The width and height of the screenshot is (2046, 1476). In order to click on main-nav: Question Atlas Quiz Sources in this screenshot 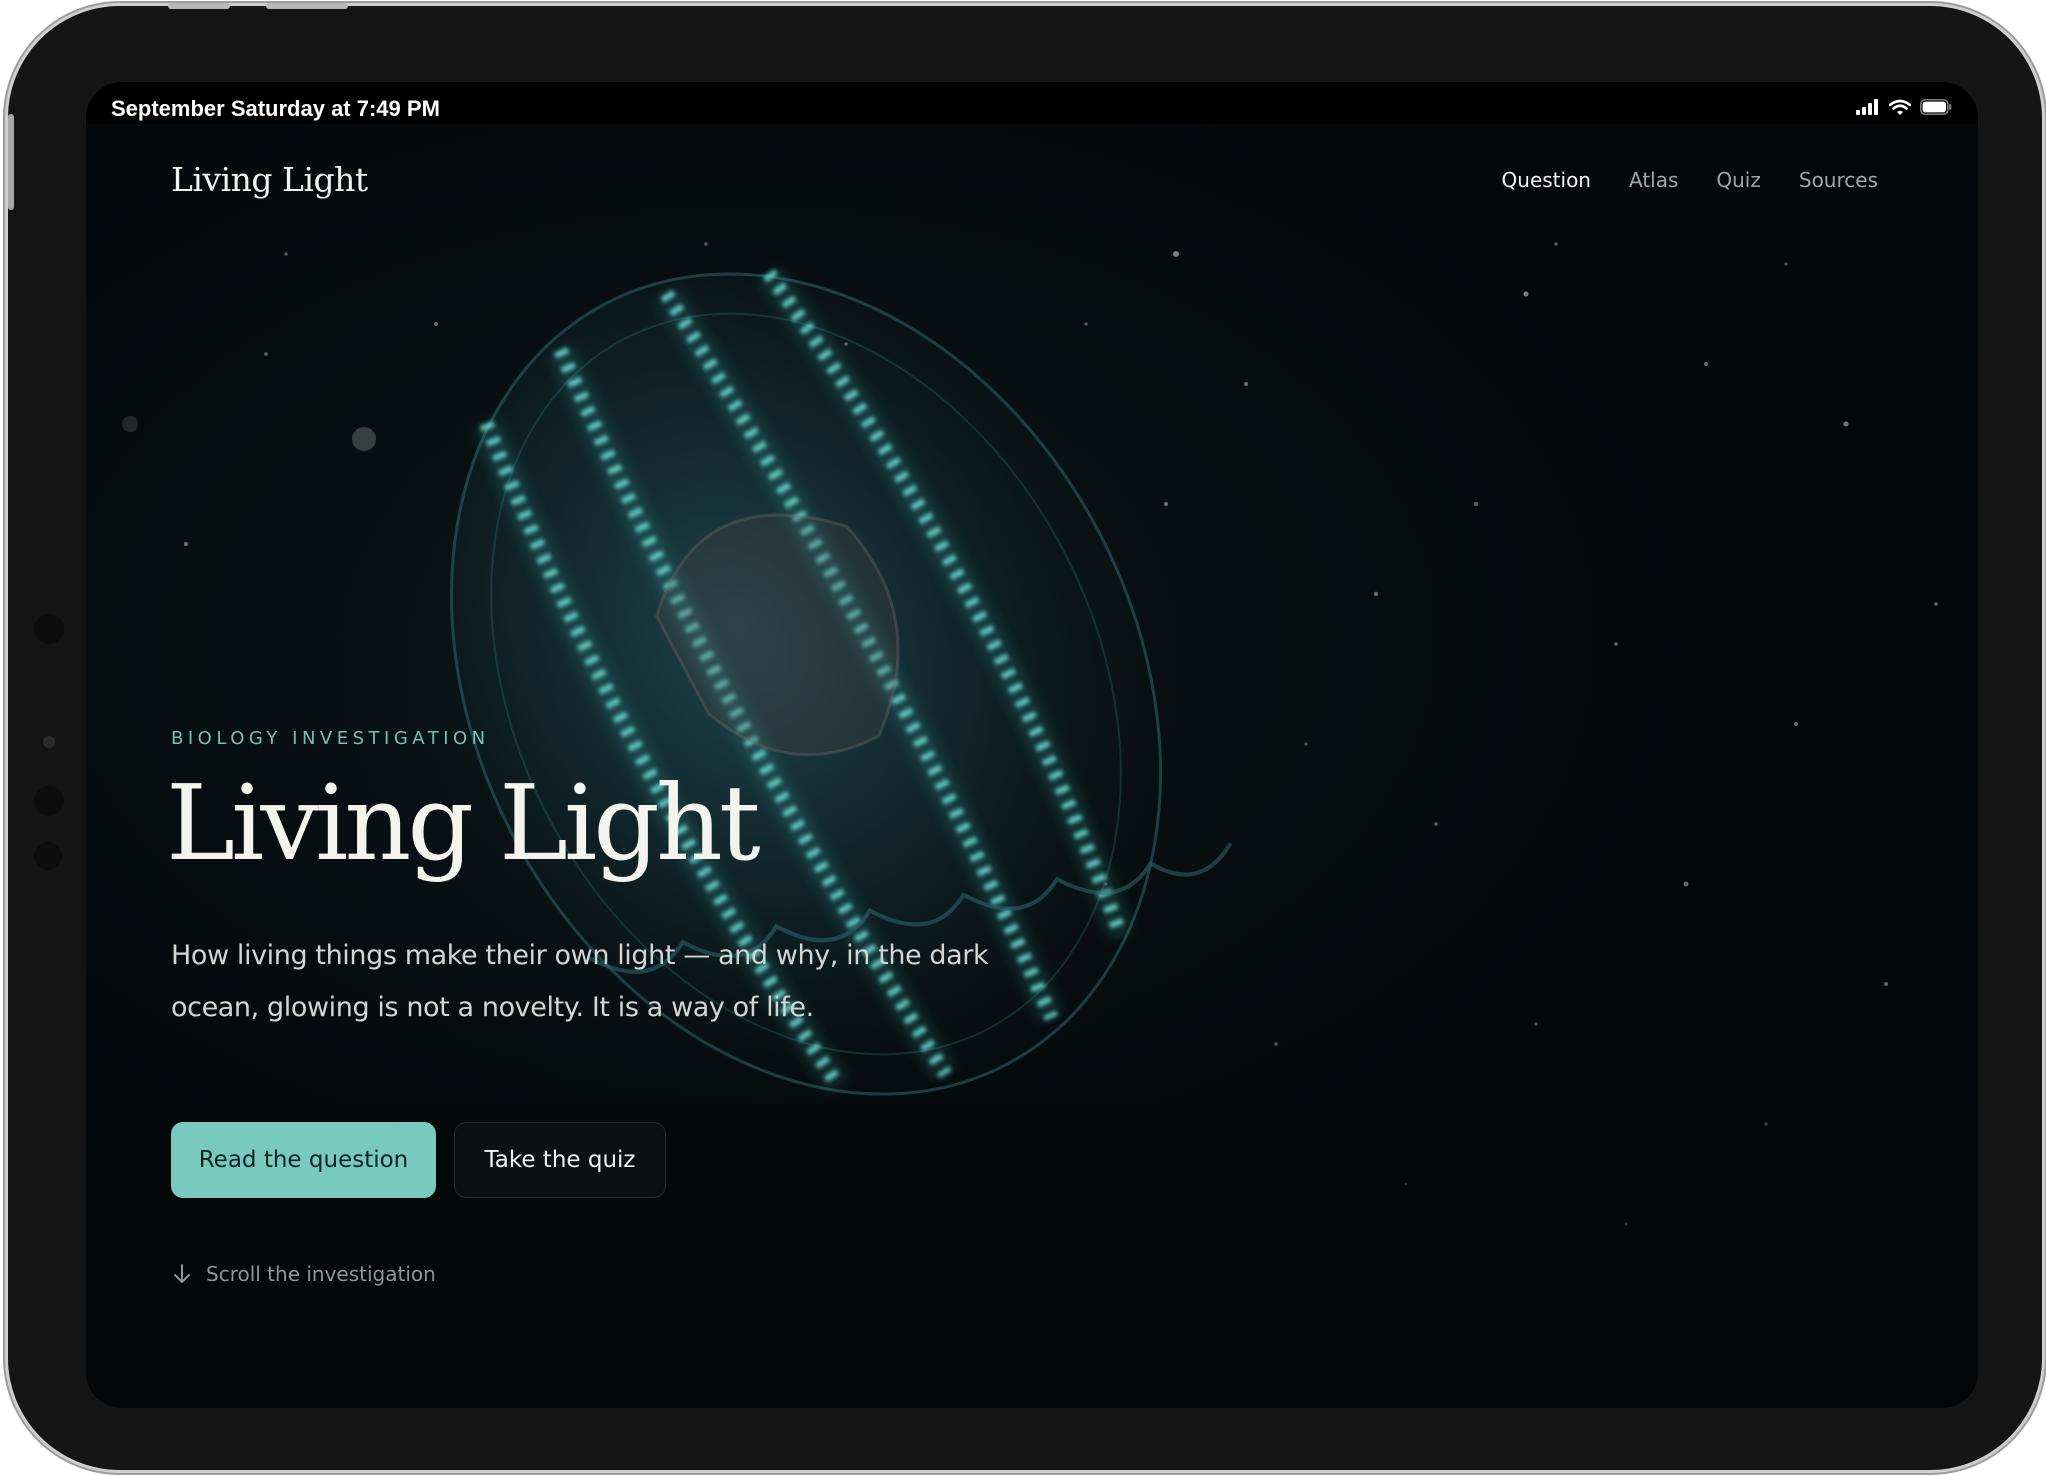, I will do `click(1690, 180)`.